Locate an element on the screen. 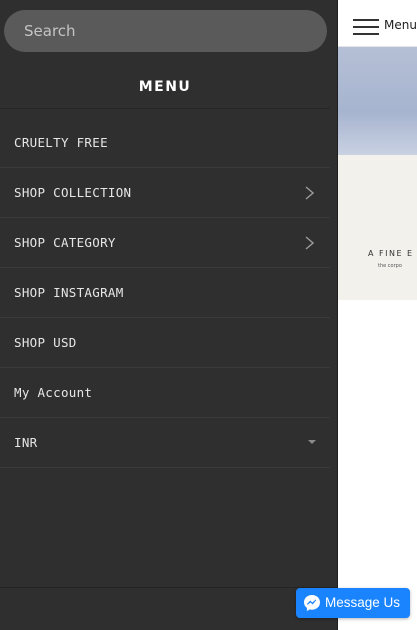 This screenshot has height=630, width=417. sidebar-footer-divider is located at coordinates (168, 587).